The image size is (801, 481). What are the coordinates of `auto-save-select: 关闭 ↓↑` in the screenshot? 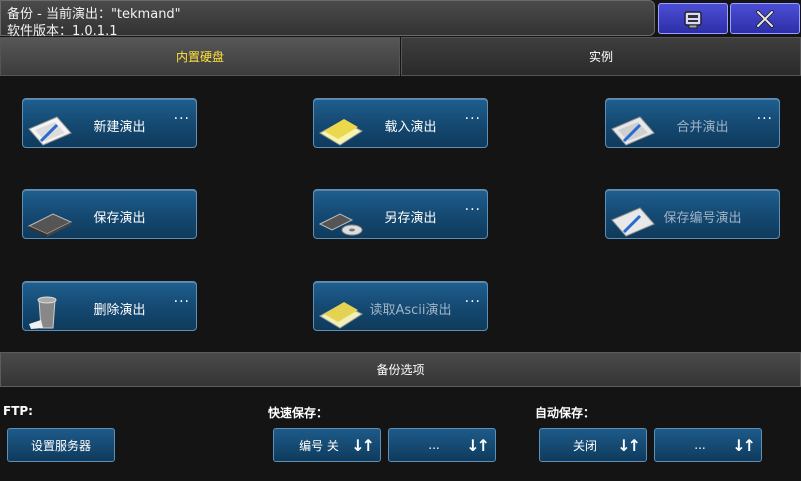 It's located at (593, 445).